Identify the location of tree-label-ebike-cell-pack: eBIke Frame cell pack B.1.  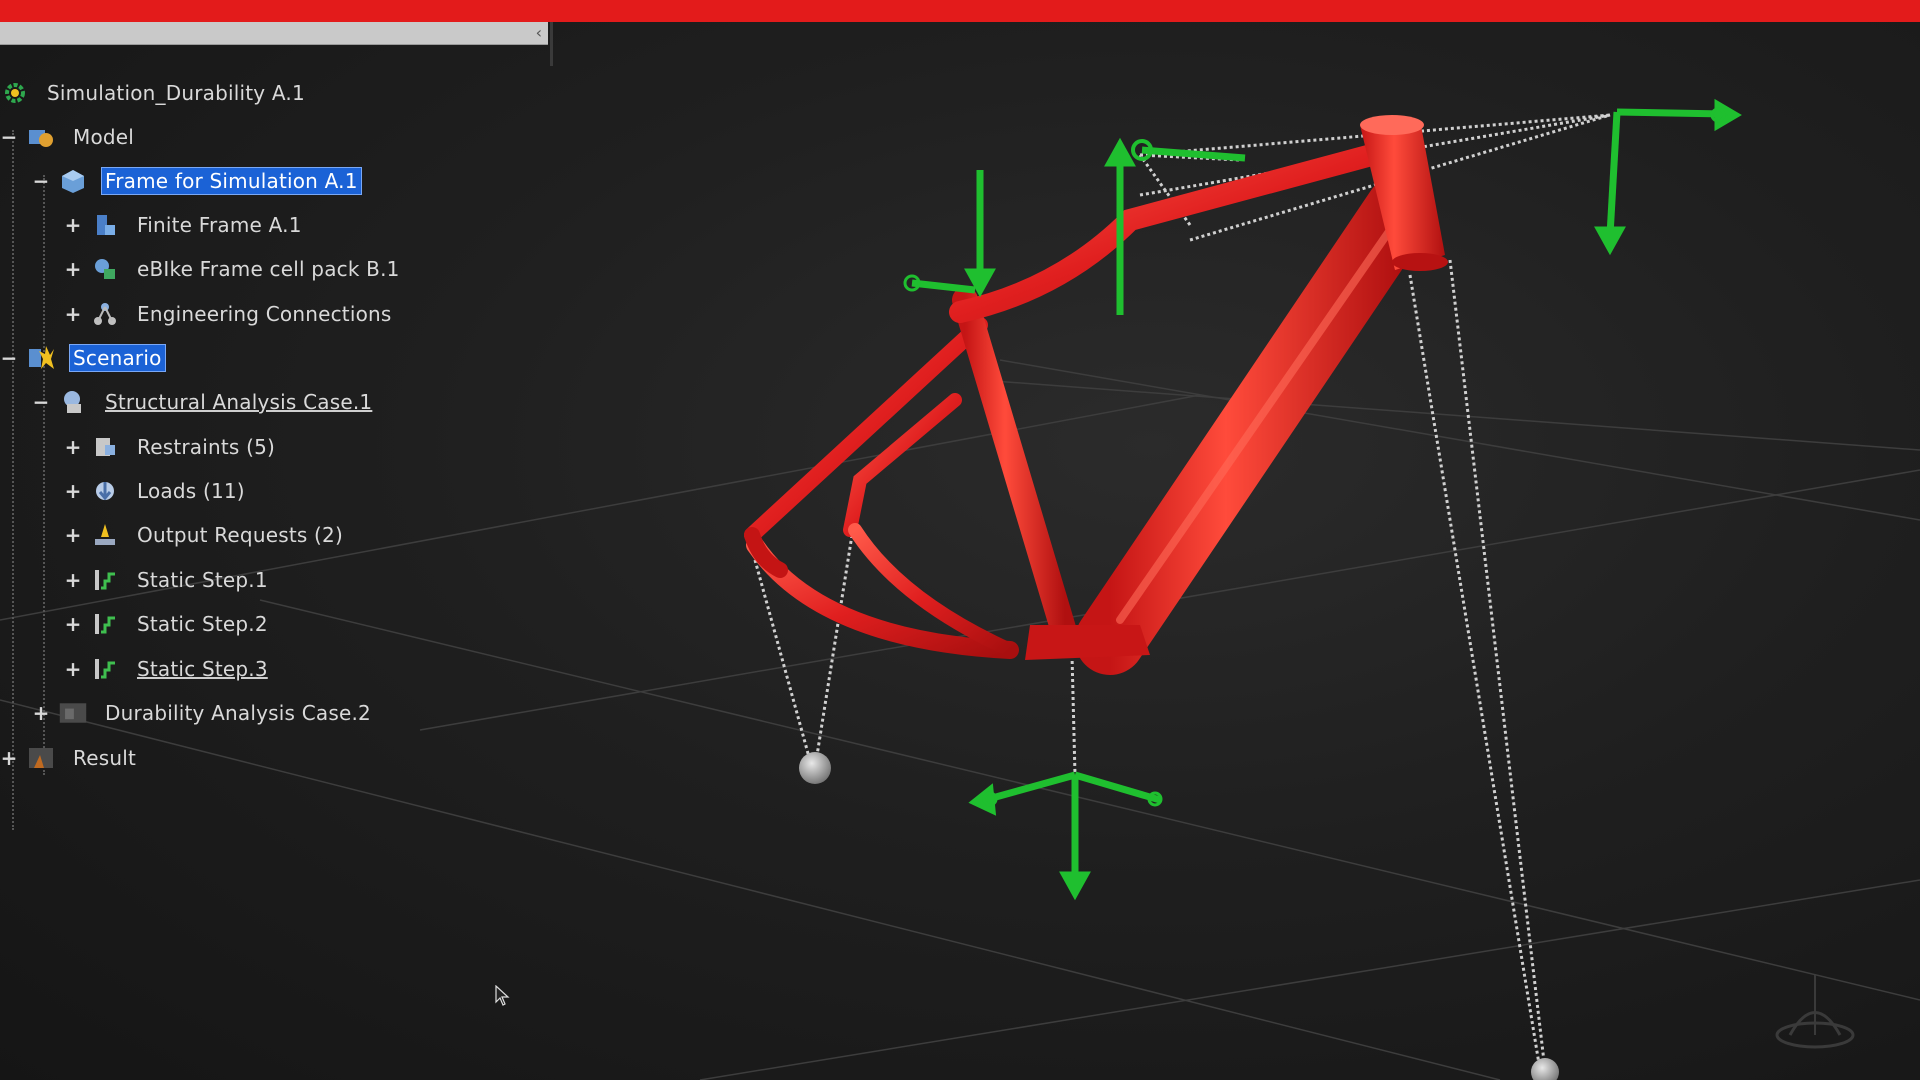
(268, 269).